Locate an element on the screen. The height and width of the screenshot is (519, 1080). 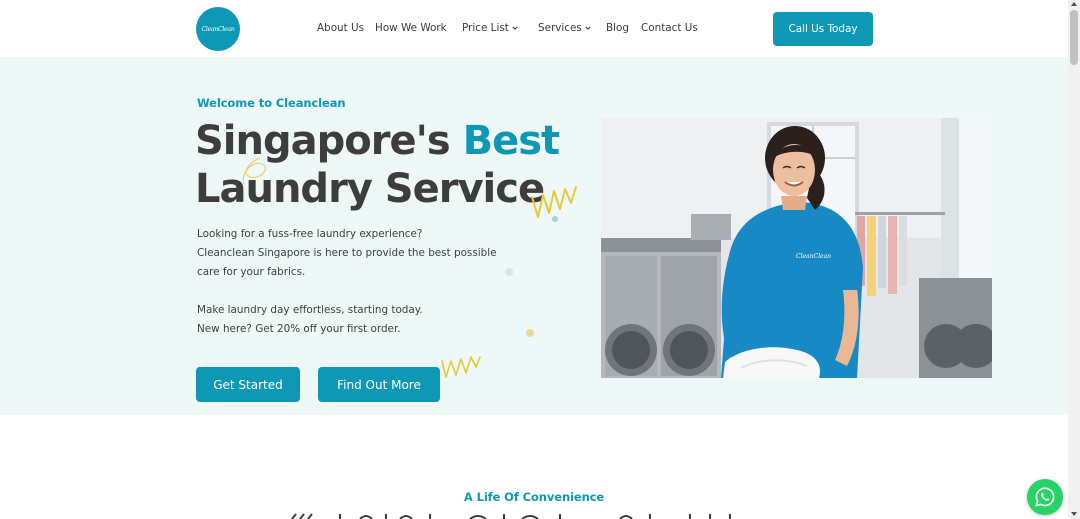
logo: CleanClean is located at coordinates (218, 29).